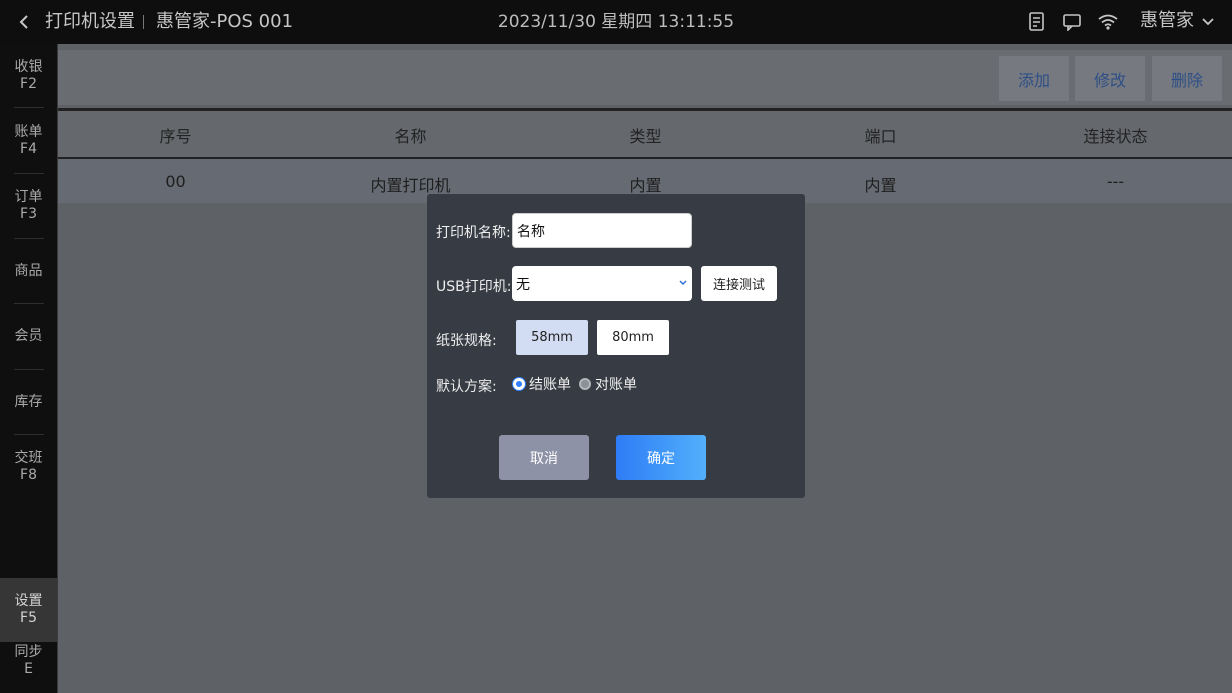  I want to click on table-cell: ---, so click(1115, 181).